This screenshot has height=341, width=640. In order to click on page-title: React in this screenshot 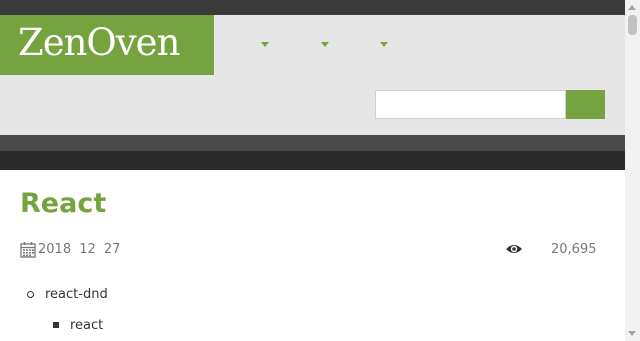, I will do `click(63, 203)`.